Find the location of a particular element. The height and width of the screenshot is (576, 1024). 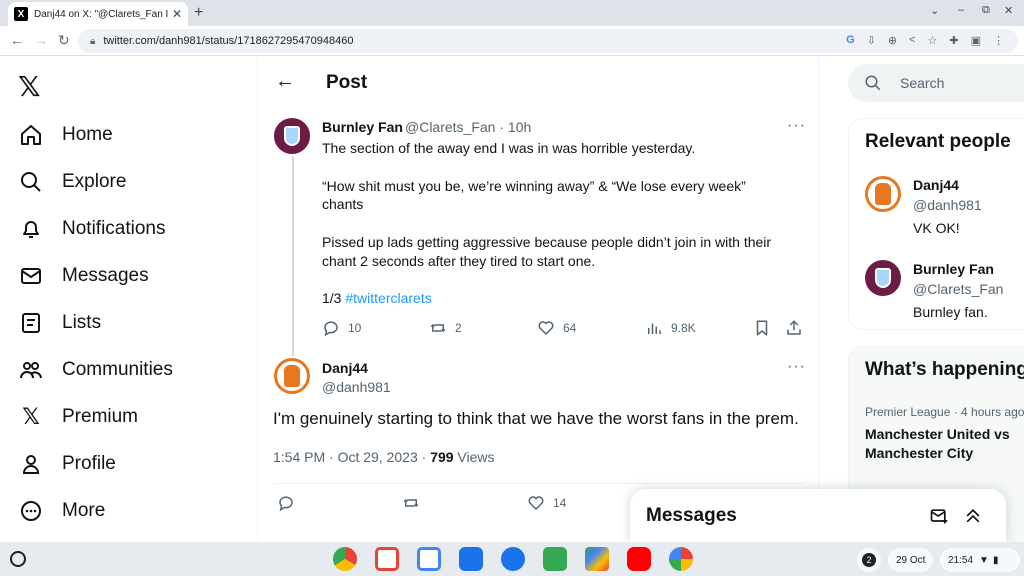

reply-button is located at coordinates (339, 503).